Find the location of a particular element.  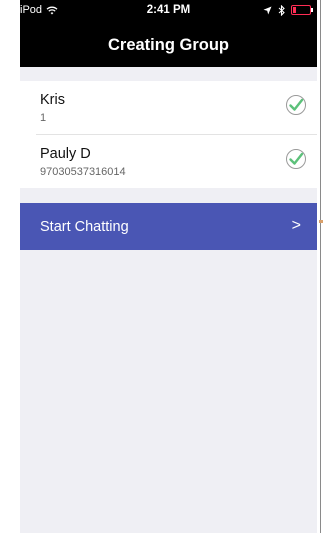

contact-detail: 97030537316014 is located at coordinates (83, 172).